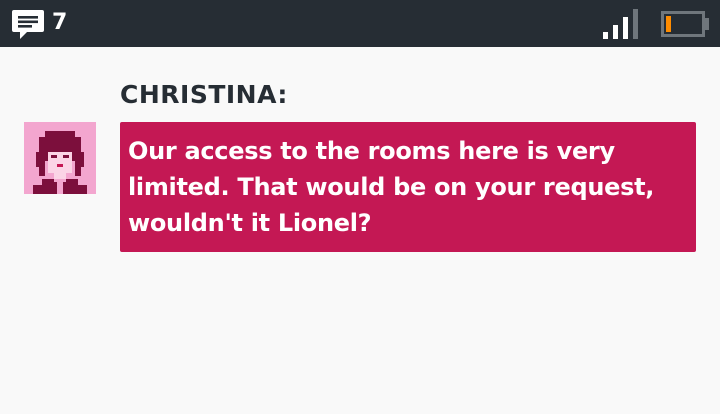  Describe the element at coordinates (60, 22) in the screenshot. I see `message-count: 7` at that location.